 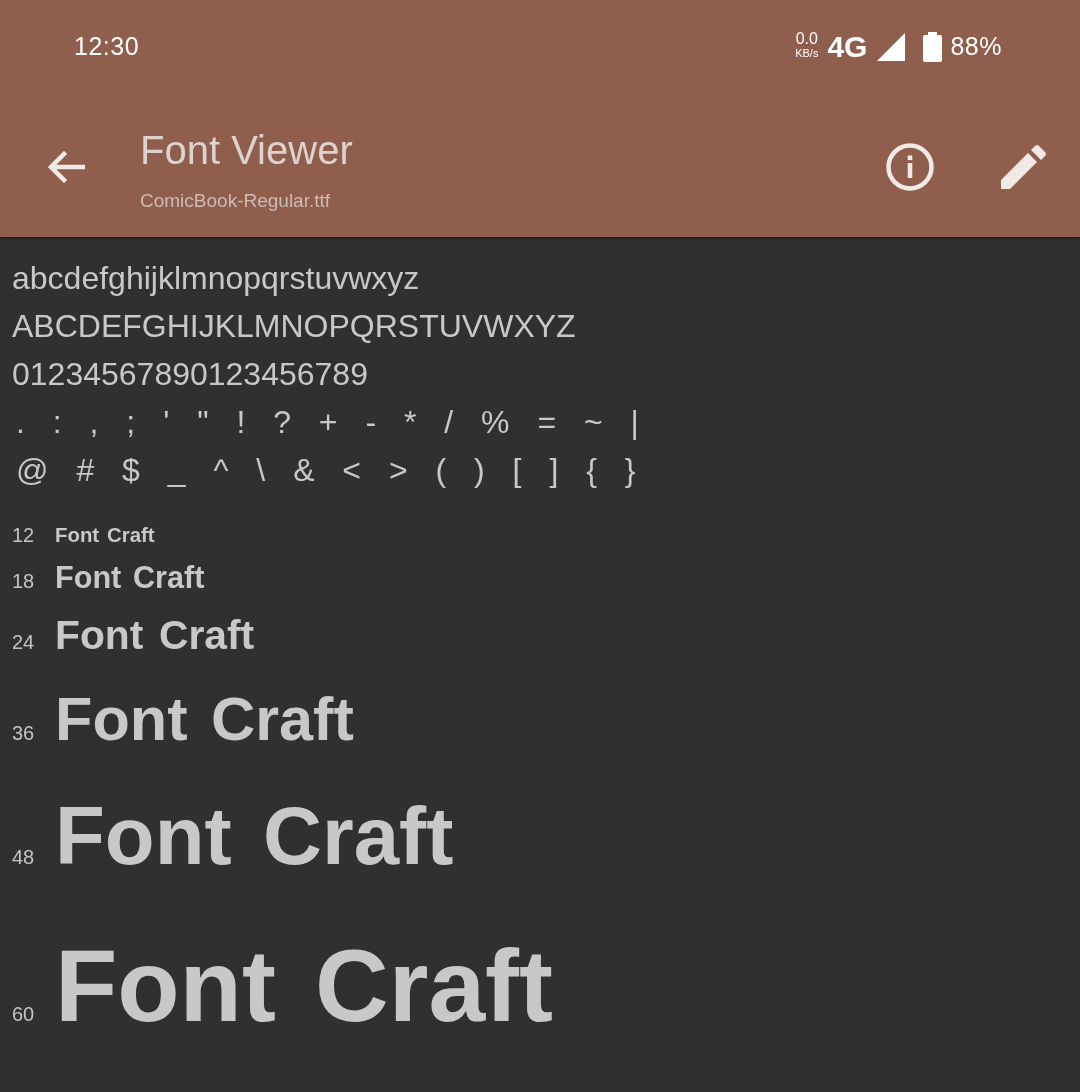 What do you see at coordinates (24, 642) in the screenshot?
I see `font-size-label: 24` at bounding box center [24, 642].